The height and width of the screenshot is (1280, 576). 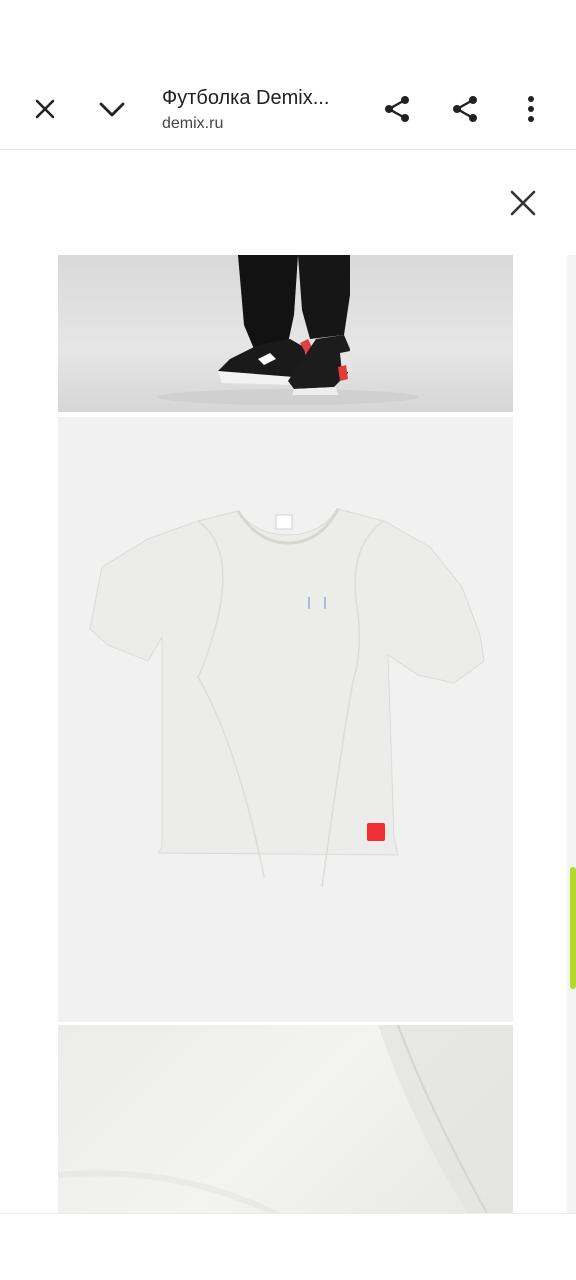 What do you see at coordinates (285, 333) in the screenshot?
I see `product-photo-sneakers` at bounding box center [285, 333].